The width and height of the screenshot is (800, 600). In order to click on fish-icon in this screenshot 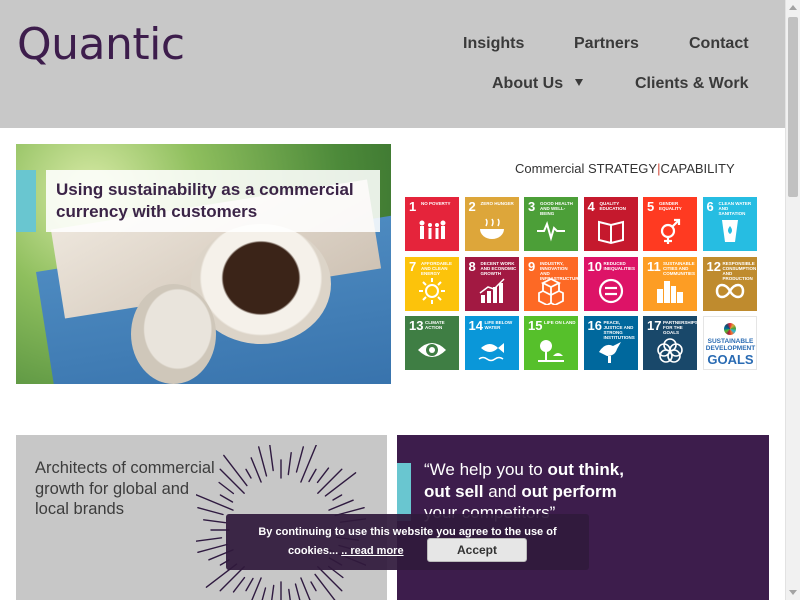, I will do `click(491, 352)`.